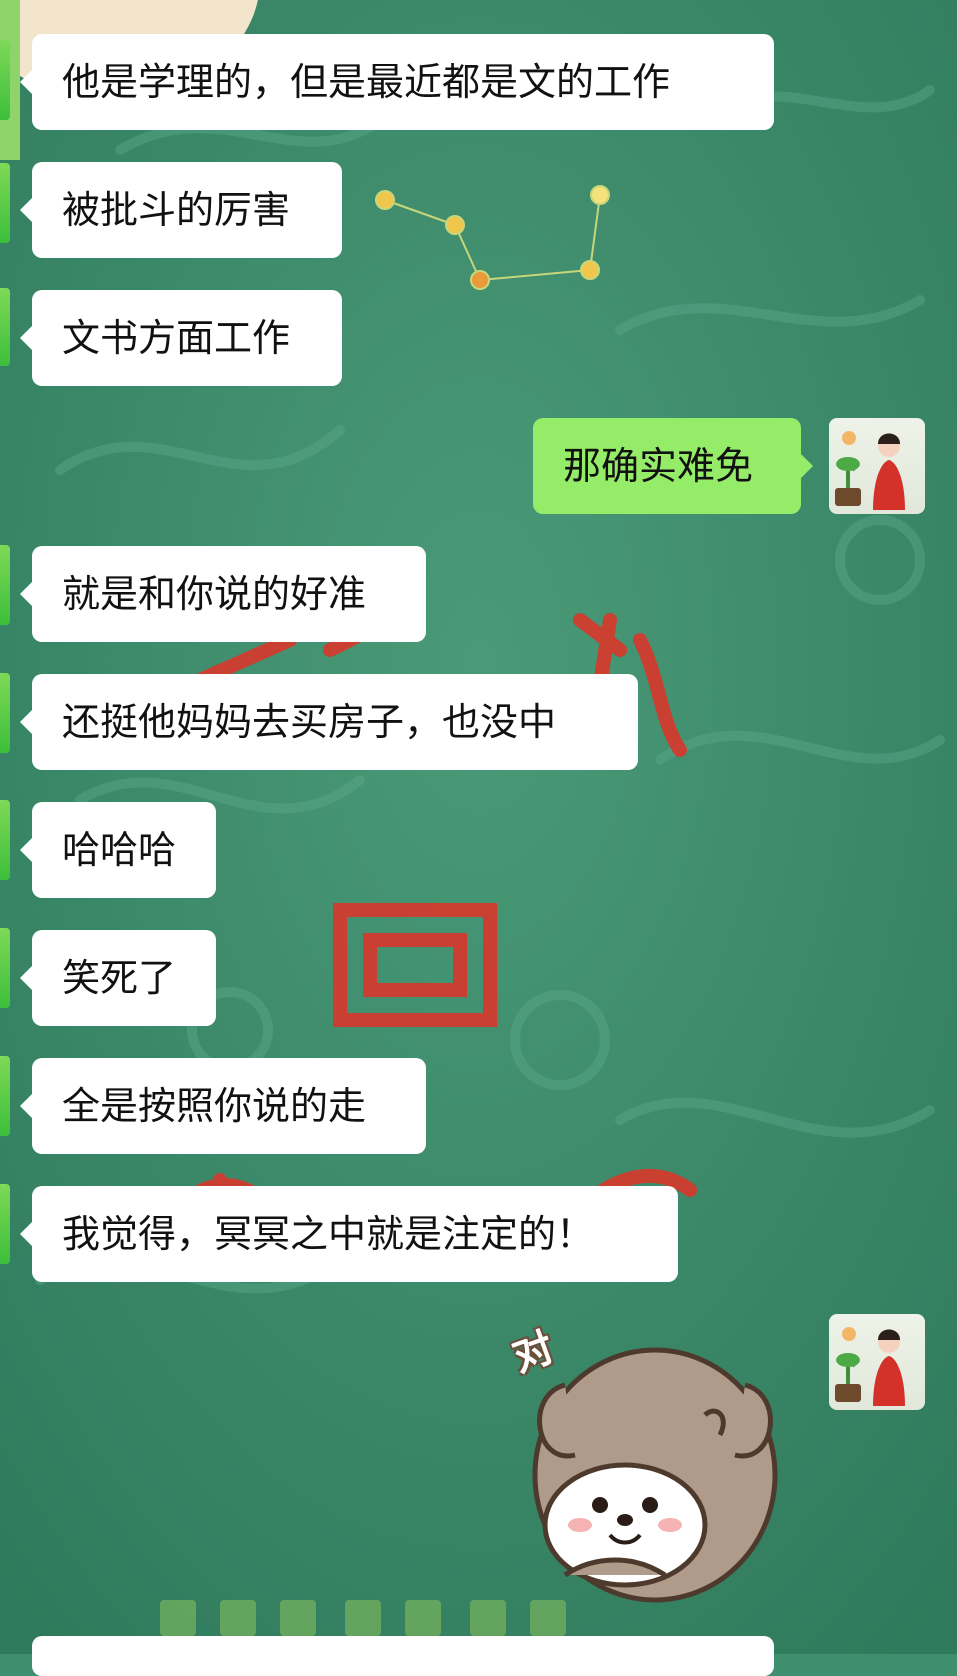 The width and height of the screenshot is (957, 1676). I want to click on message-text: 他是学理的，但是最近都是文的工作, so click(366, 82).